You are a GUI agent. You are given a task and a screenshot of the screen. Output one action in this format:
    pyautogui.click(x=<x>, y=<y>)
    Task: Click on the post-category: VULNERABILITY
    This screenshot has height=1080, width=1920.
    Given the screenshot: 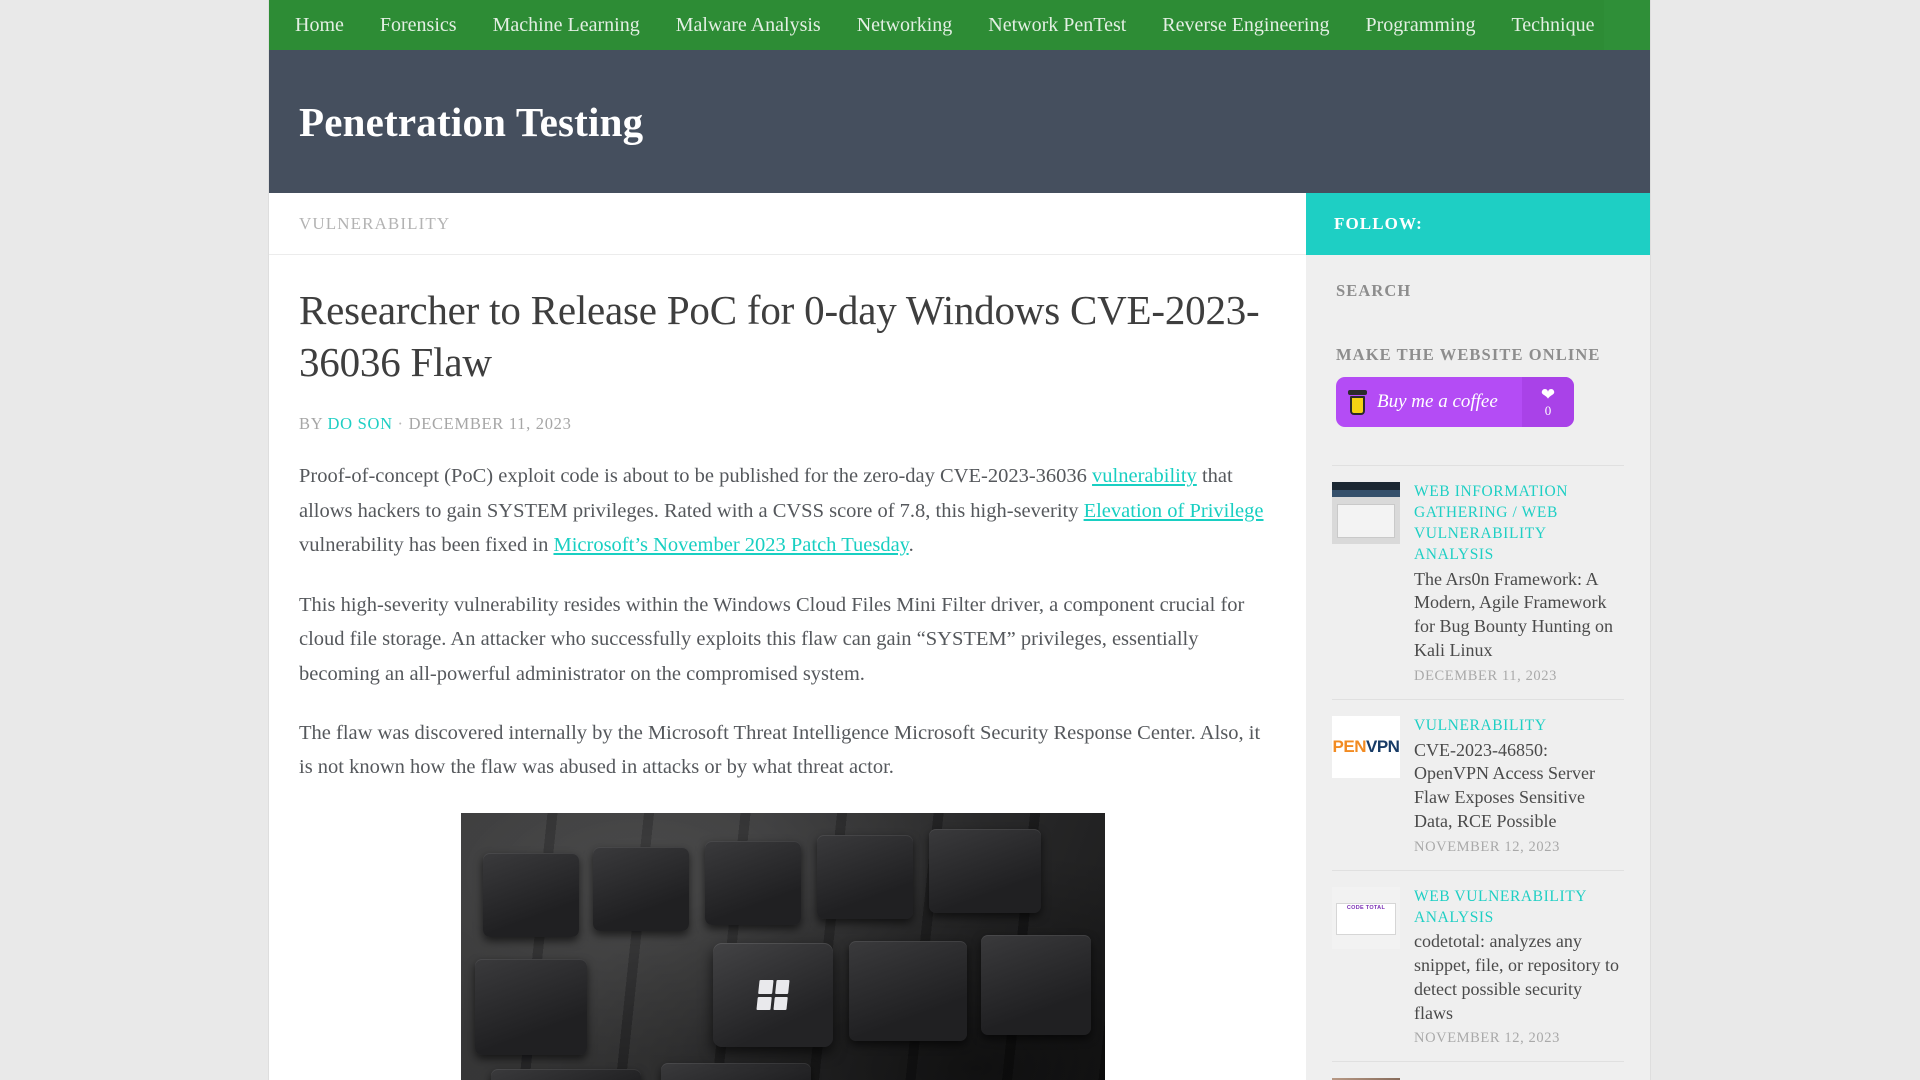 What is the action you would take?
    pyautogui.click(x=1519, y=726)
    